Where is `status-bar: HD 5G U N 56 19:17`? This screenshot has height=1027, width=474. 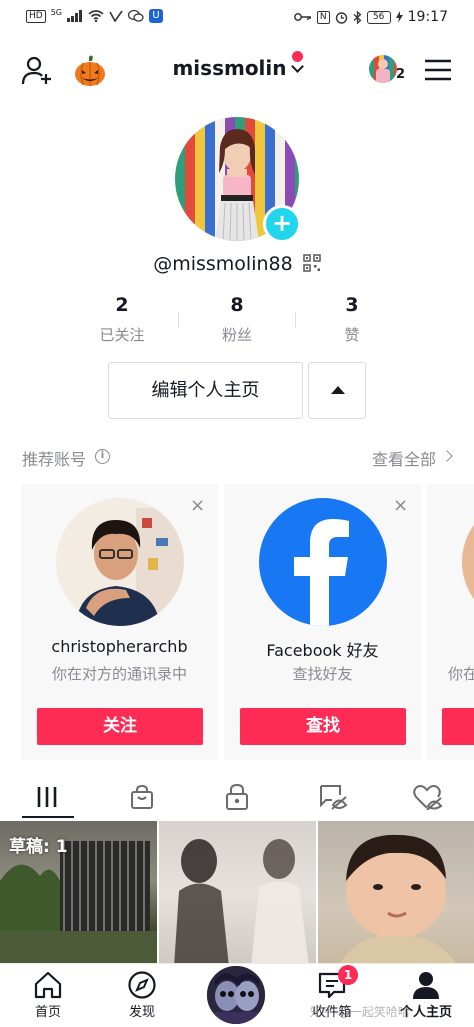
status-bar: HD 5G U N 56 19:17 is located at coordinates (237, 18).